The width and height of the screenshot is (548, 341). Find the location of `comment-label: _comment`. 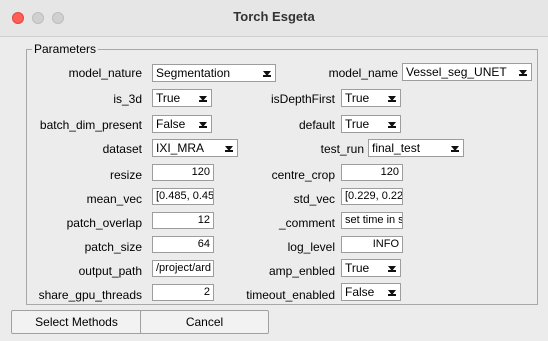

comment-label: _comment is located at coordinates (306, 223).